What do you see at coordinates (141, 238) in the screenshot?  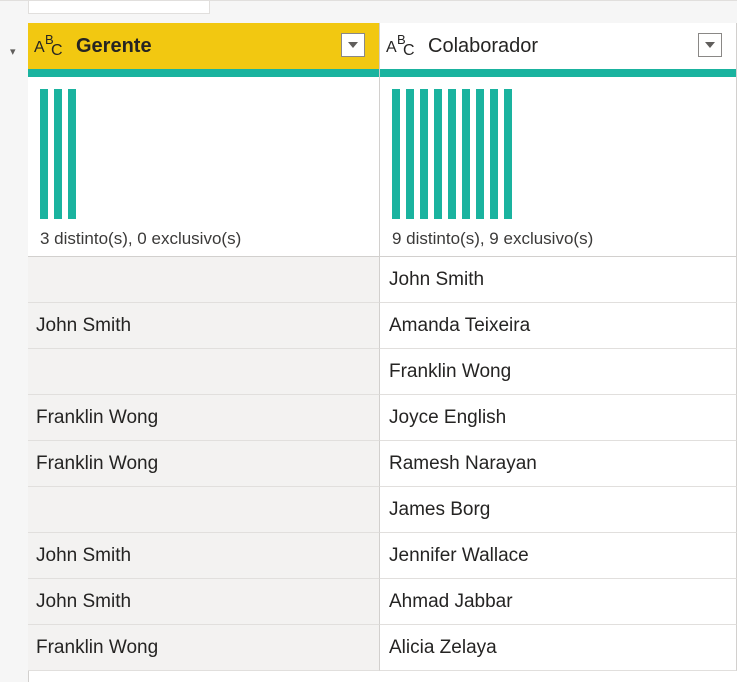 I see `profile-summary: 3 distinto(s), 0 exclusivo(s)` at bounding box center [141, 238].